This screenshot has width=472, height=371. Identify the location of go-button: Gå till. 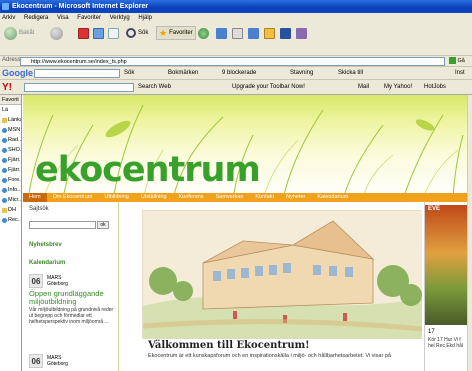
(460, 65).